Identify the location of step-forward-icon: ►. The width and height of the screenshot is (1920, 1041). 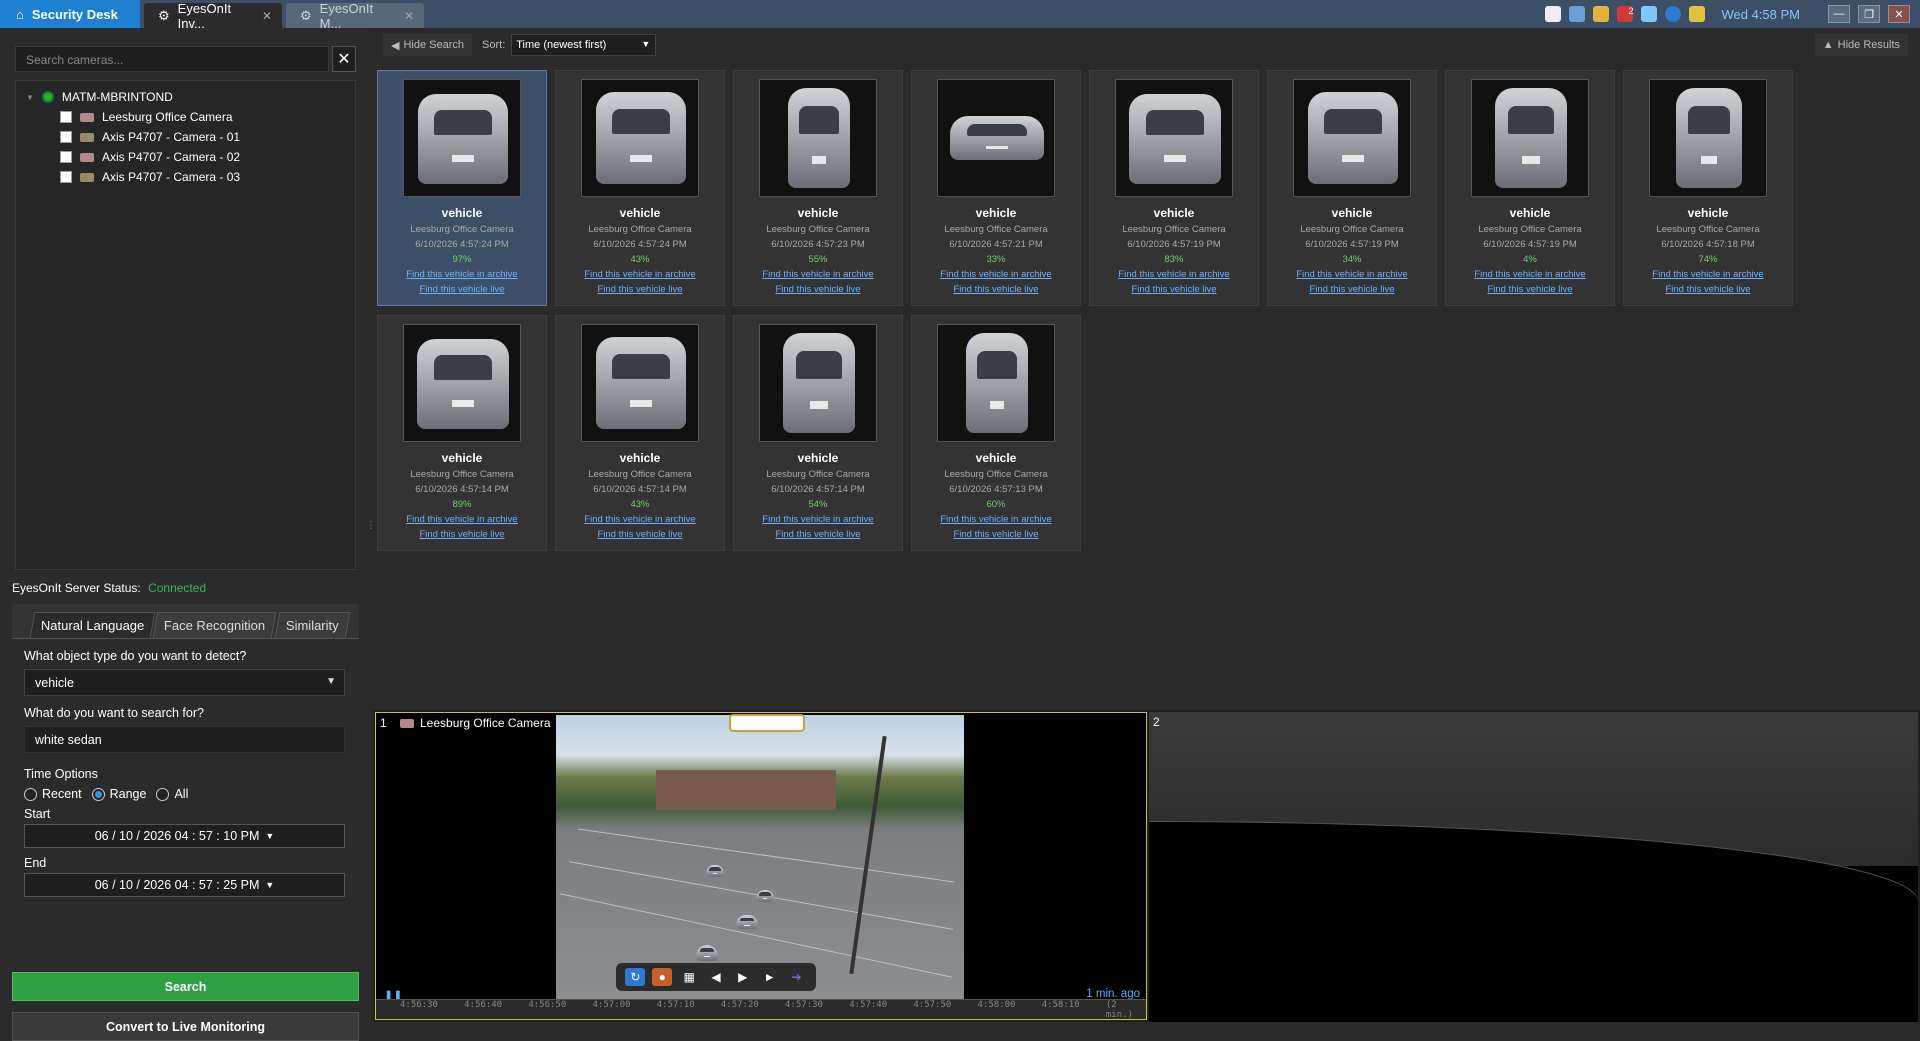
(770, 977).